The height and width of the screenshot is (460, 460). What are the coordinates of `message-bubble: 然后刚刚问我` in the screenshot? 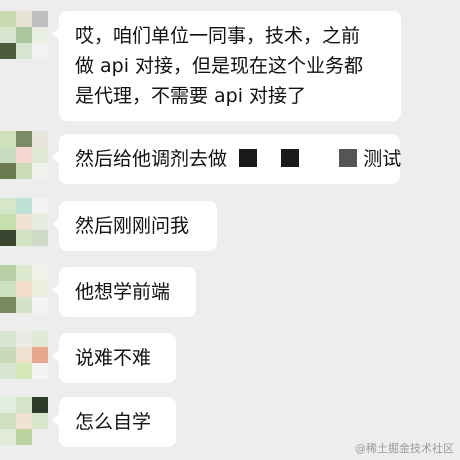 It's located at (134, 226).